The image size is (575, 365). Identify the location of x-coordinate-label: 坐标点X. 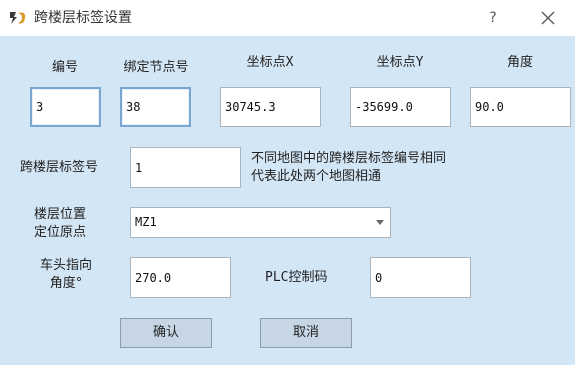
(270, 62).